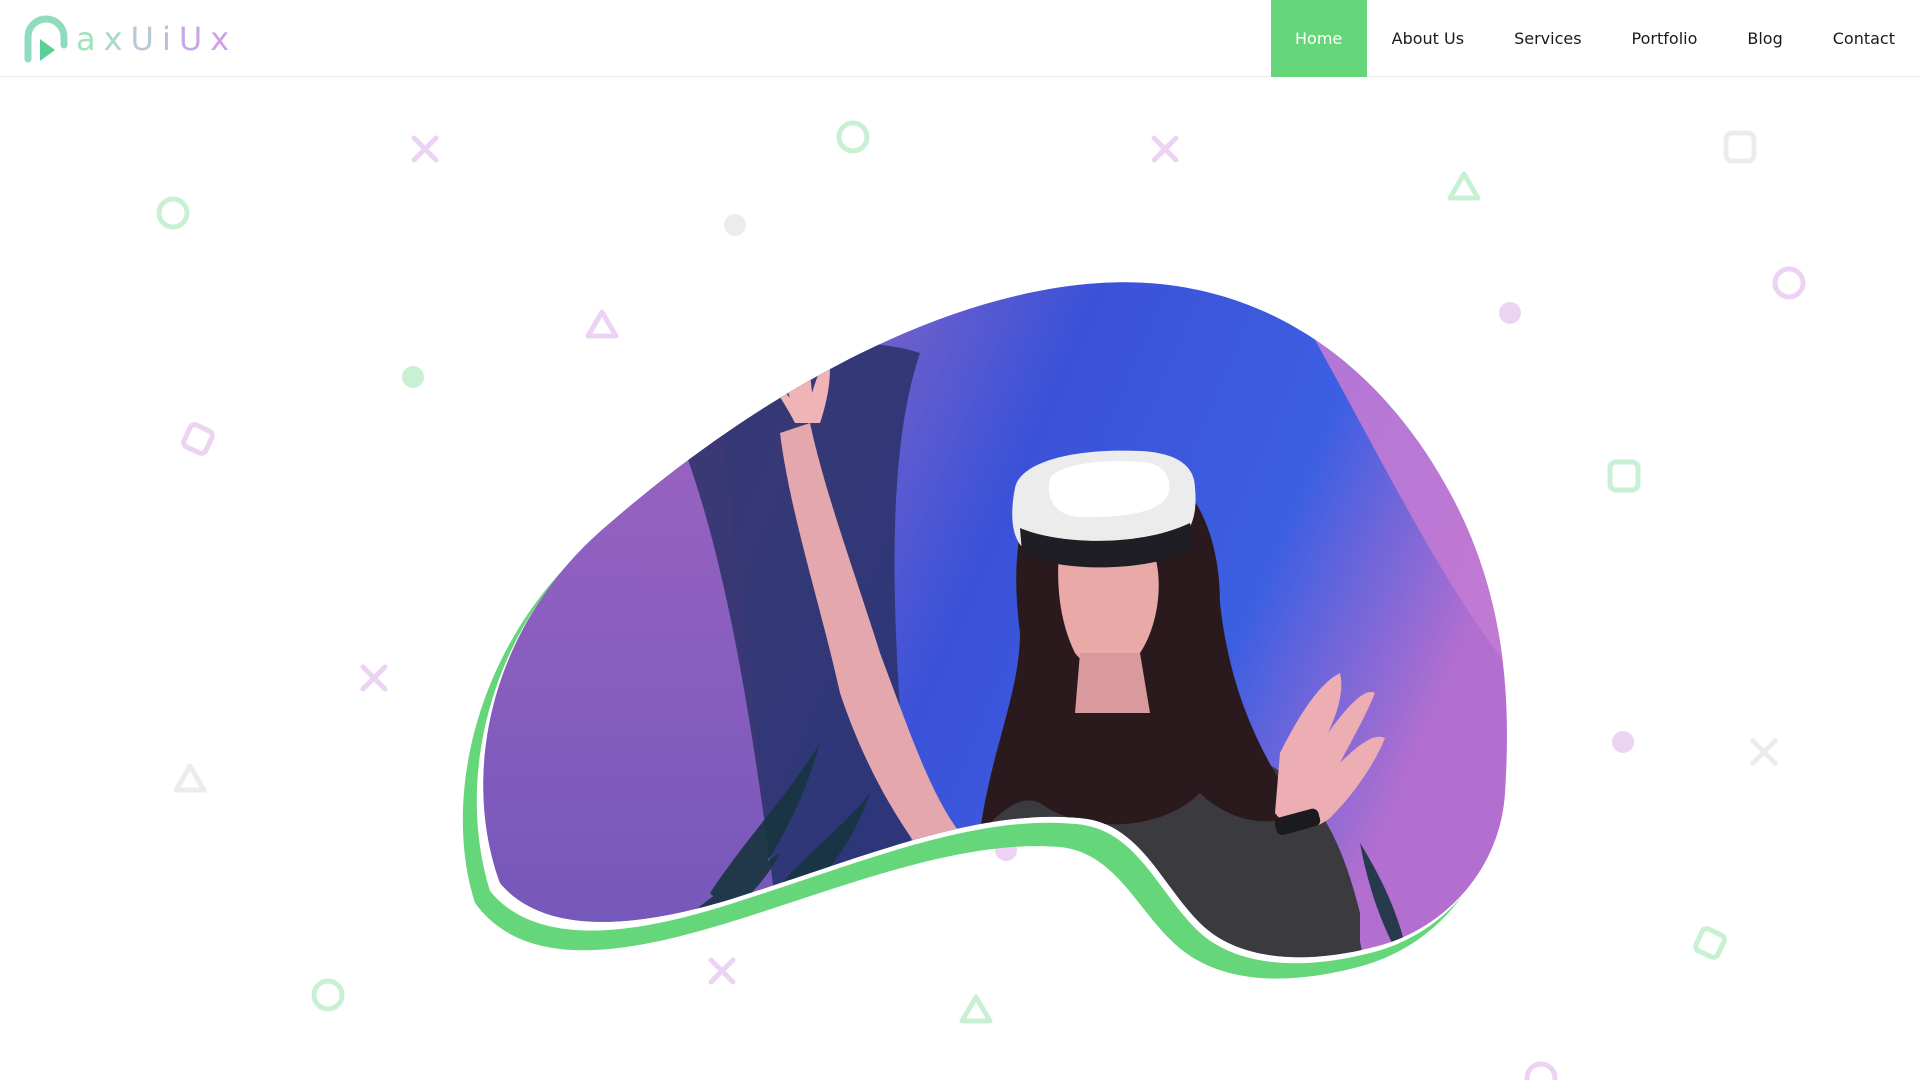 Image resolution: width=1920 pixels, height=1080 pixels. I want to click on nav-item-contact: Contact, so click(1864, 38).